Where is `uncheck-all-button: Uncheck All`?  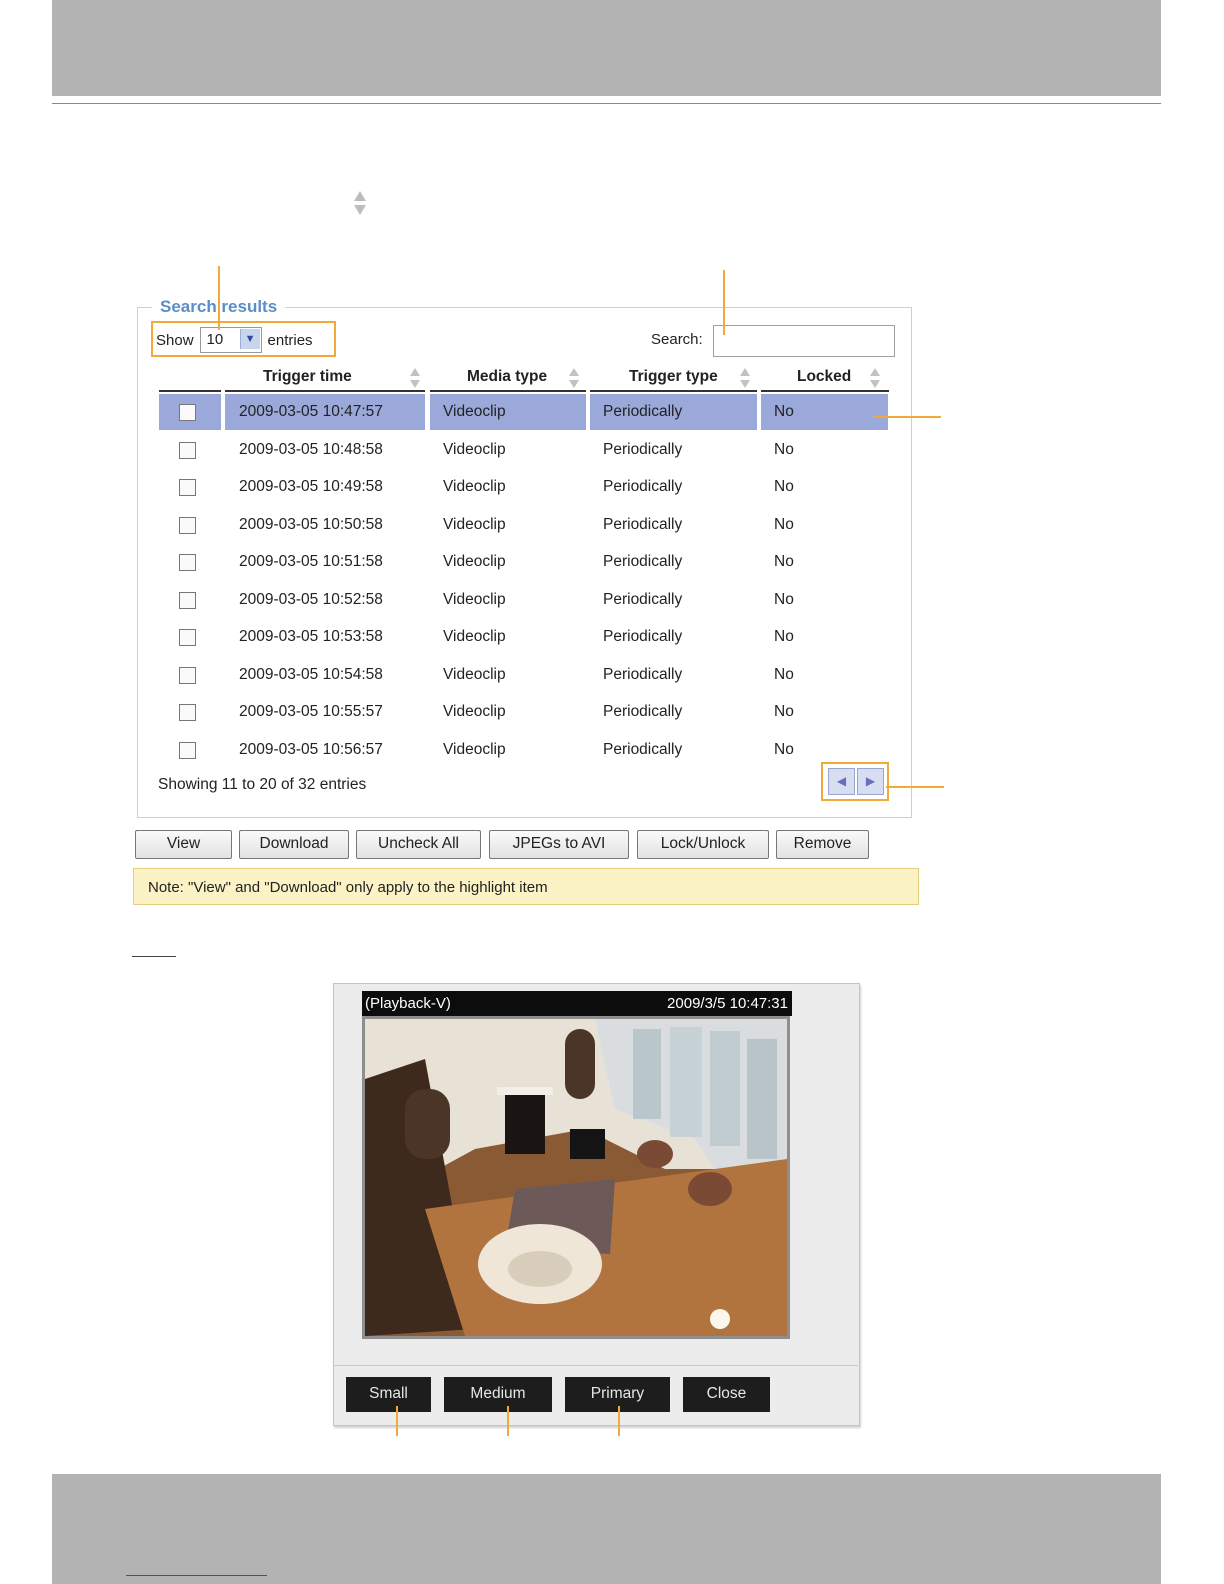
uncheck-all-button: Uncheck All is located at coordinates (418, 844).